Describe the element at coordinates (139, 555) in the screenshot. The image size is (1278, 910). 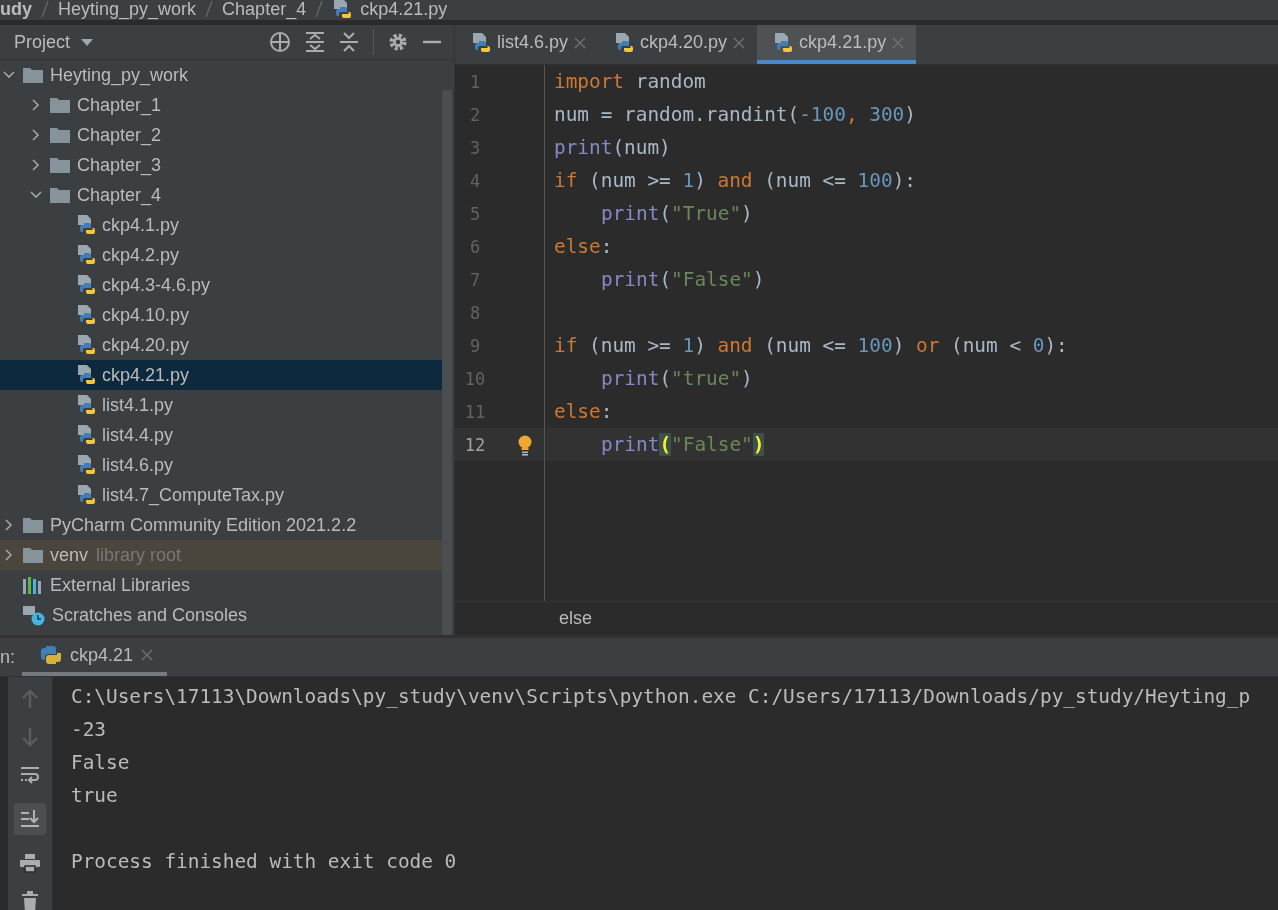
I see `tree-item-hint: library root` at that location.